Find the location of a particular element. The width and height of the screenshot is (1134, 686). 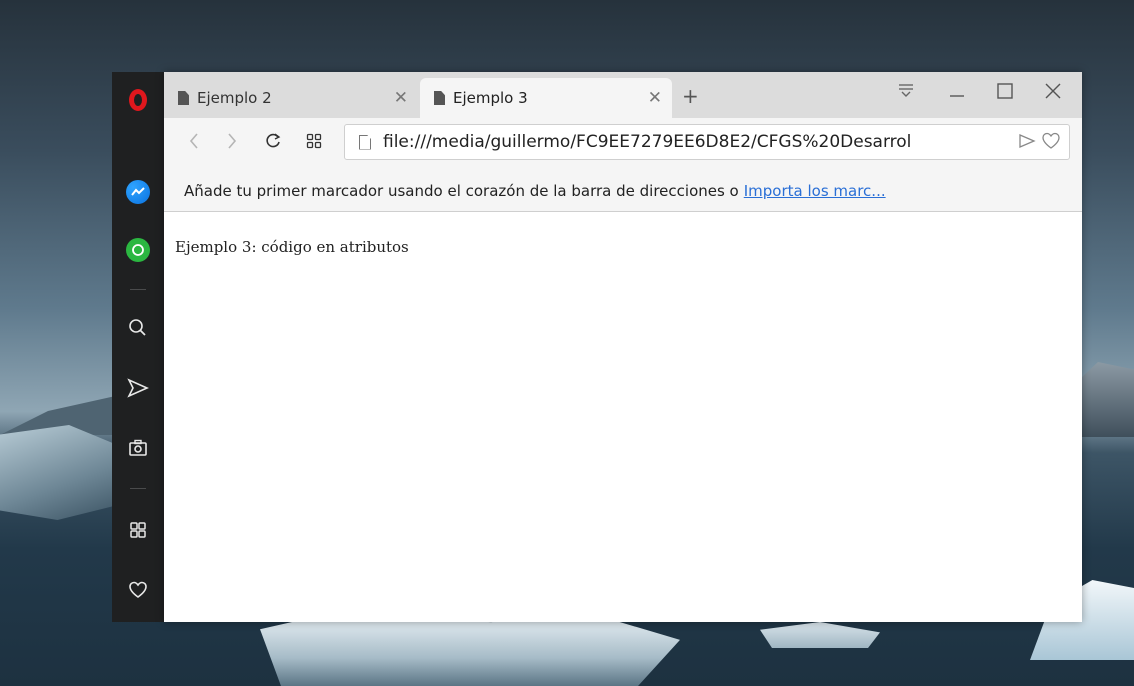

speed-dial-toolbar-button is located at coordinates (314, 143).